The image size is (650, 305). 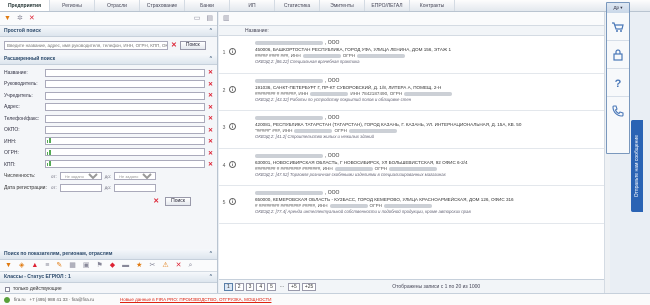 I want to click on expand-icon: ▤, so click(x=209, y=18).